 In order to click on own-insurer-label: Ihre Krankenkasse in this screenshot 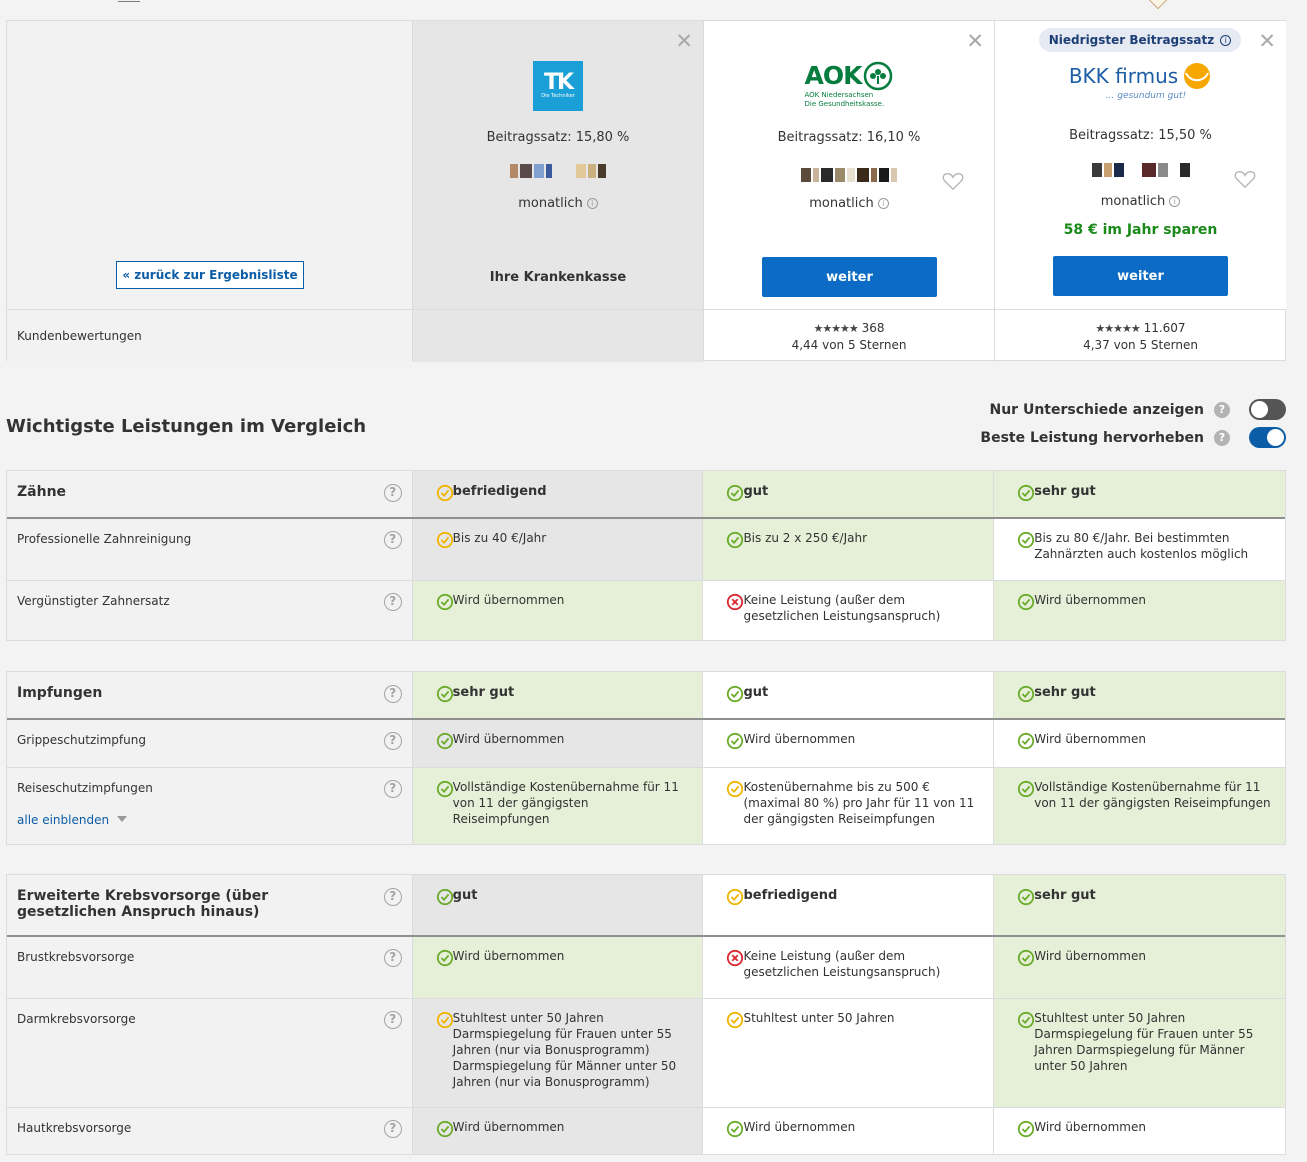, I will do `click(558, 277)`.